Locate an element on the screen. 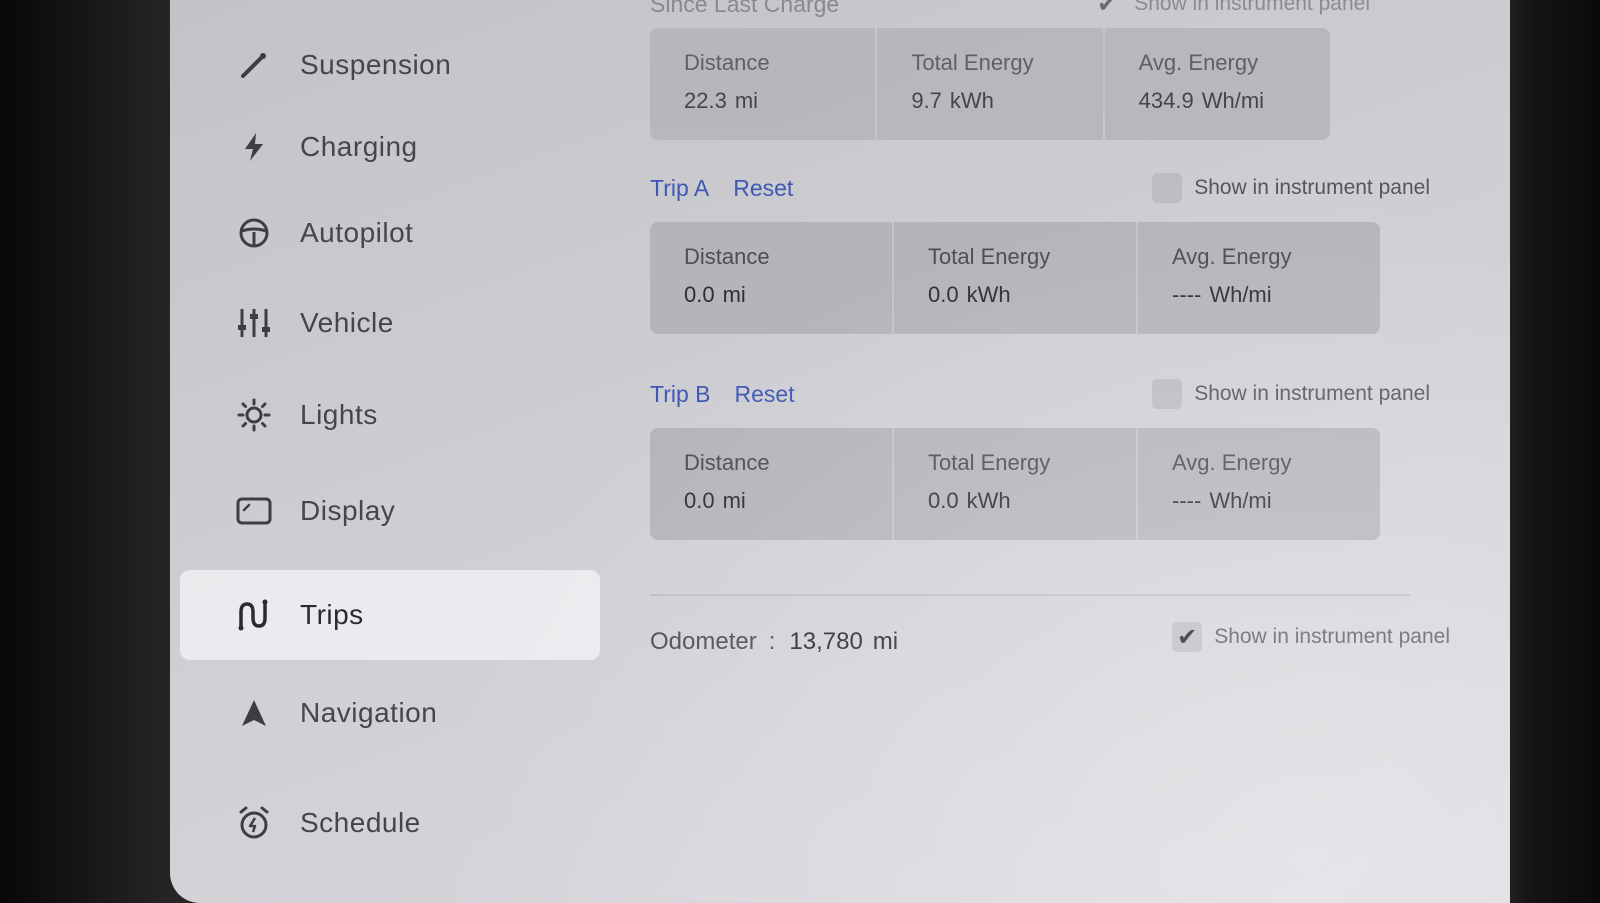 Image resolution: width=1600 pixels, height=903 pixels. trip-b-header: Trip B Reset Show in instrument panel is located at coordinates (1040, 394).